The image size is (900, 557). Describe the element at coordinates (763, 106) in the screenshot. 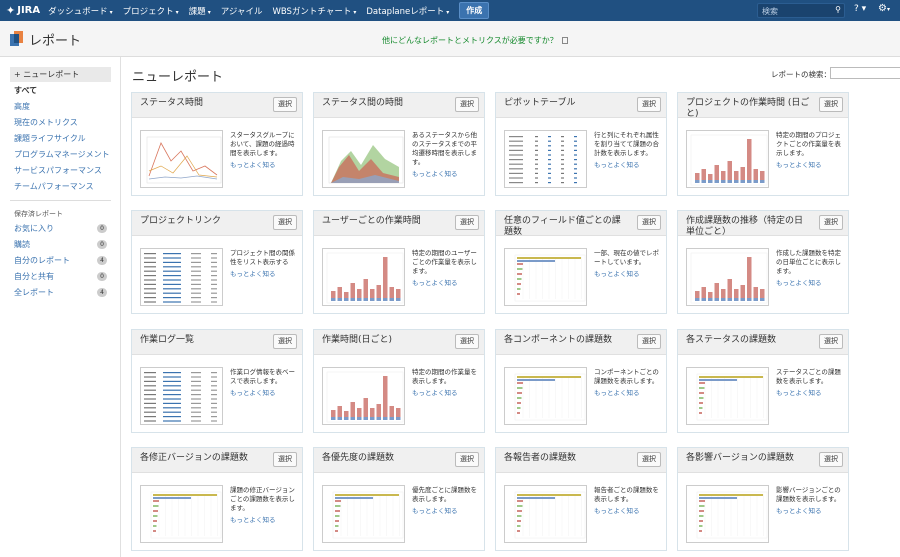

I see `report-card-header: プロジェクトの作業時間 (日ごと) 選択` at that location.